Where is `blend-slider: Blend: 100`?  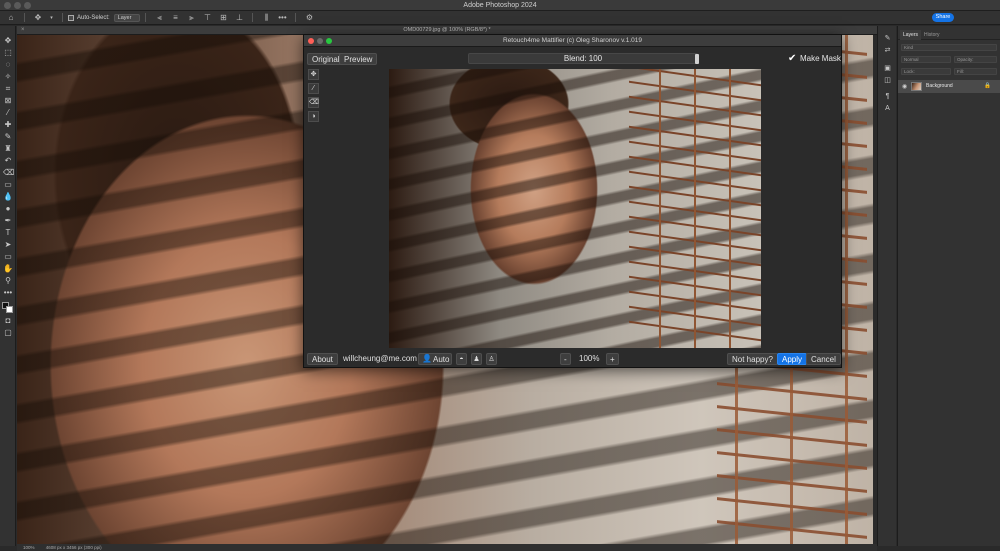 blend-slider: Blend: 100 is located at coordinates (583, 58).